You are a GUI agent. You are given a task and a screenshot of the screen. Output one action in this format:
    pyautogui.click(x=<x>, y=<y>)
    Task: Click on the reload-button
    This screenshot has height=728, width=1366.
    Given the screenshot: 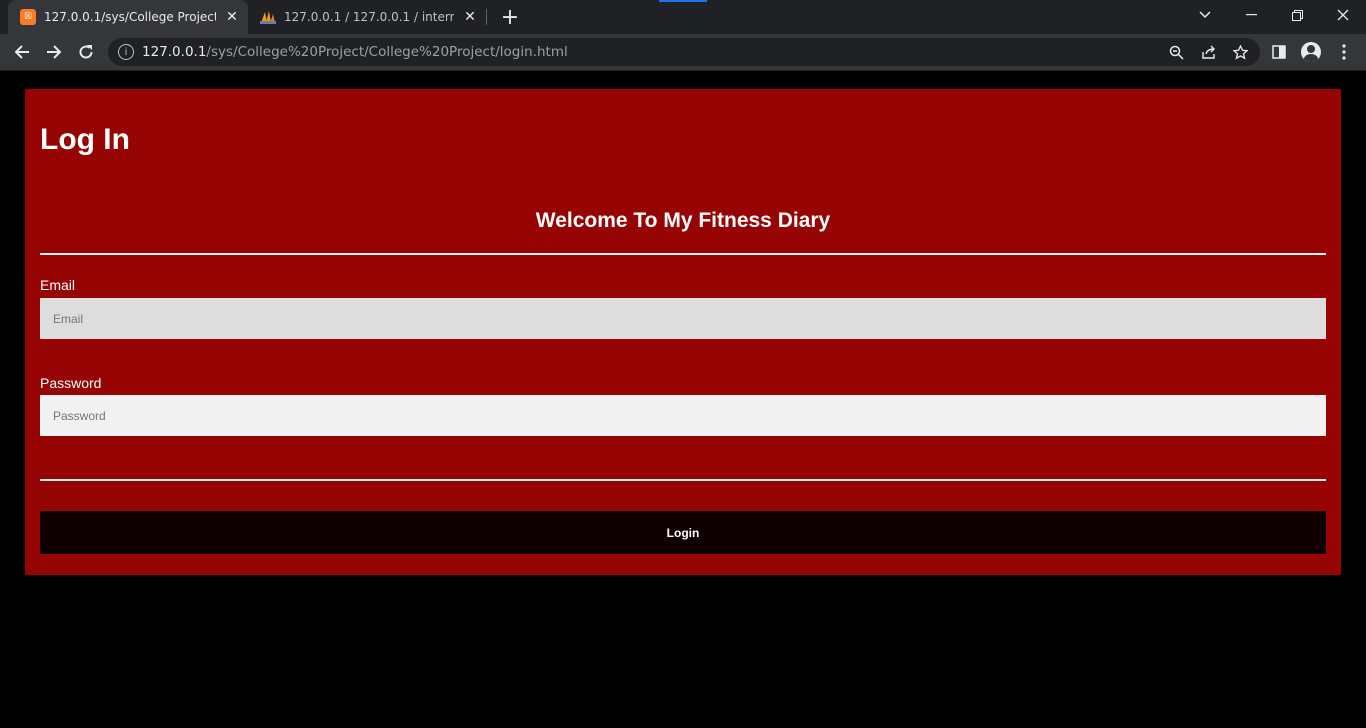 What is the action you would take?
    pyautogui.click(x=86, y=52)
    